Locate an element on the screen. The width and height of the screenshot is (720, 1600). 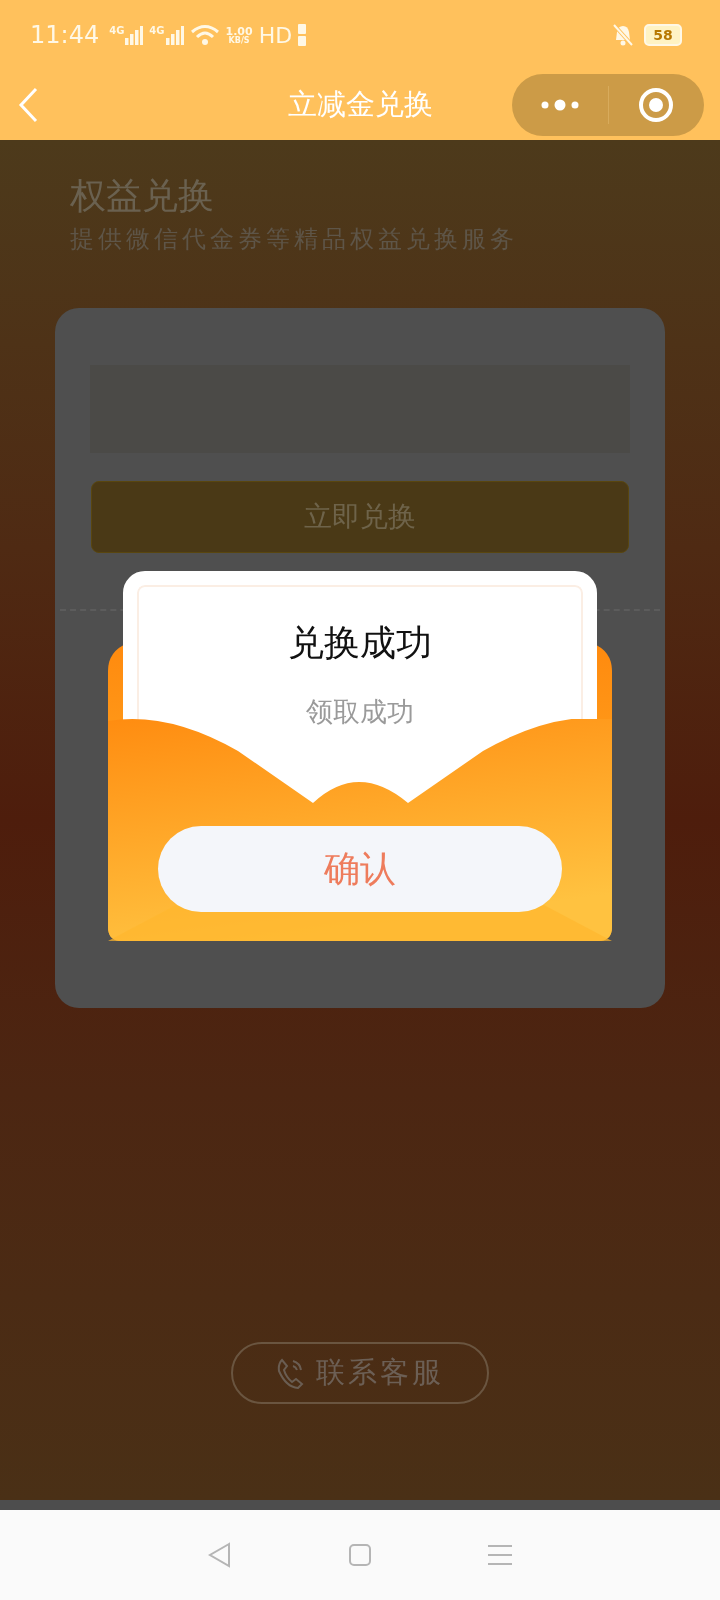
contact-service-button: 联系客服 is located at coordinates (360, 1373).